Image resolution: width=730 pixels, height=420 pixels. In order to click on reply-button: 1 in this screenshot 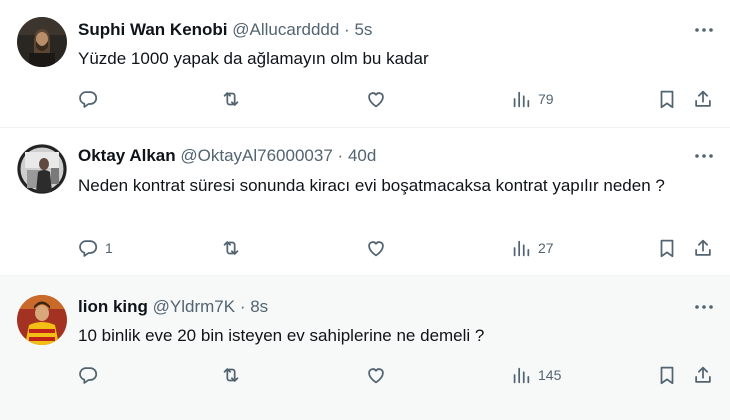, I will do `click(95, 248)`.